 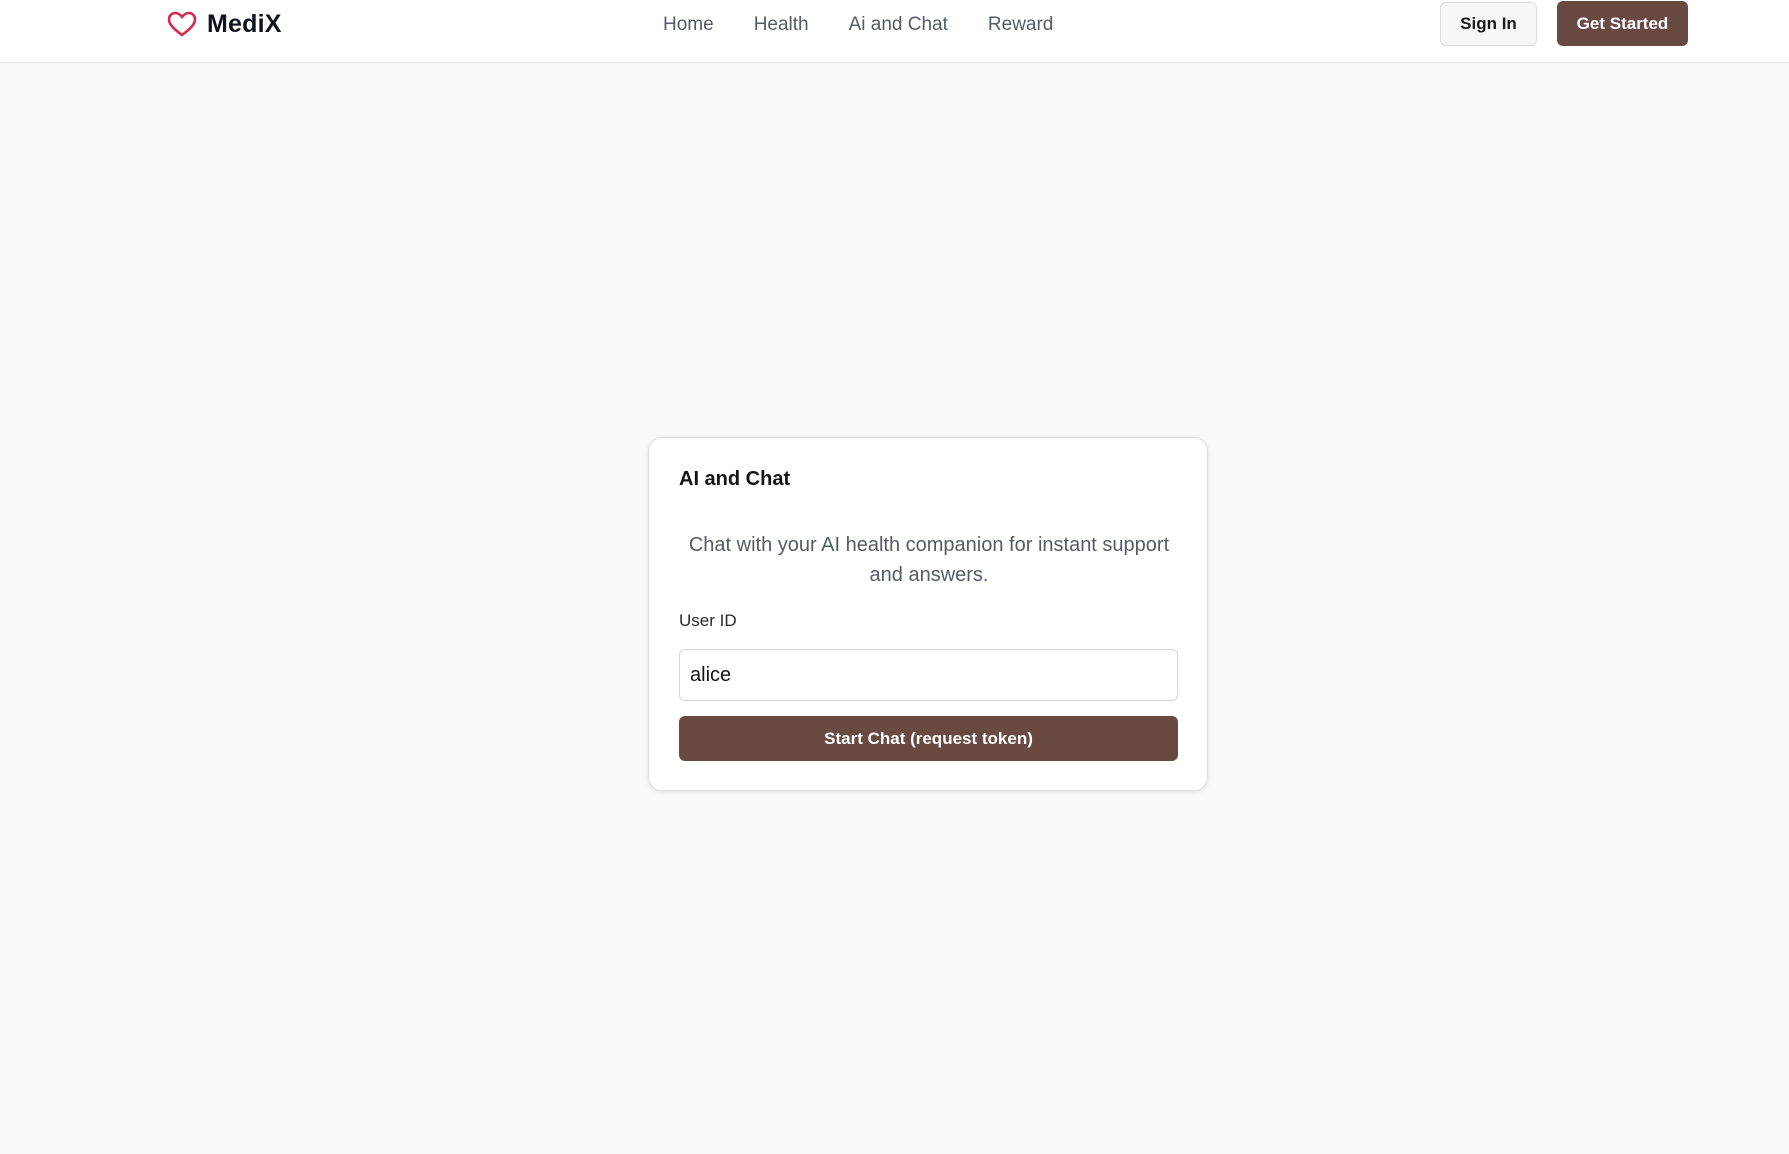 I want to click on start-chat-button: Start Chat (request token), so click(x=928, y=738).